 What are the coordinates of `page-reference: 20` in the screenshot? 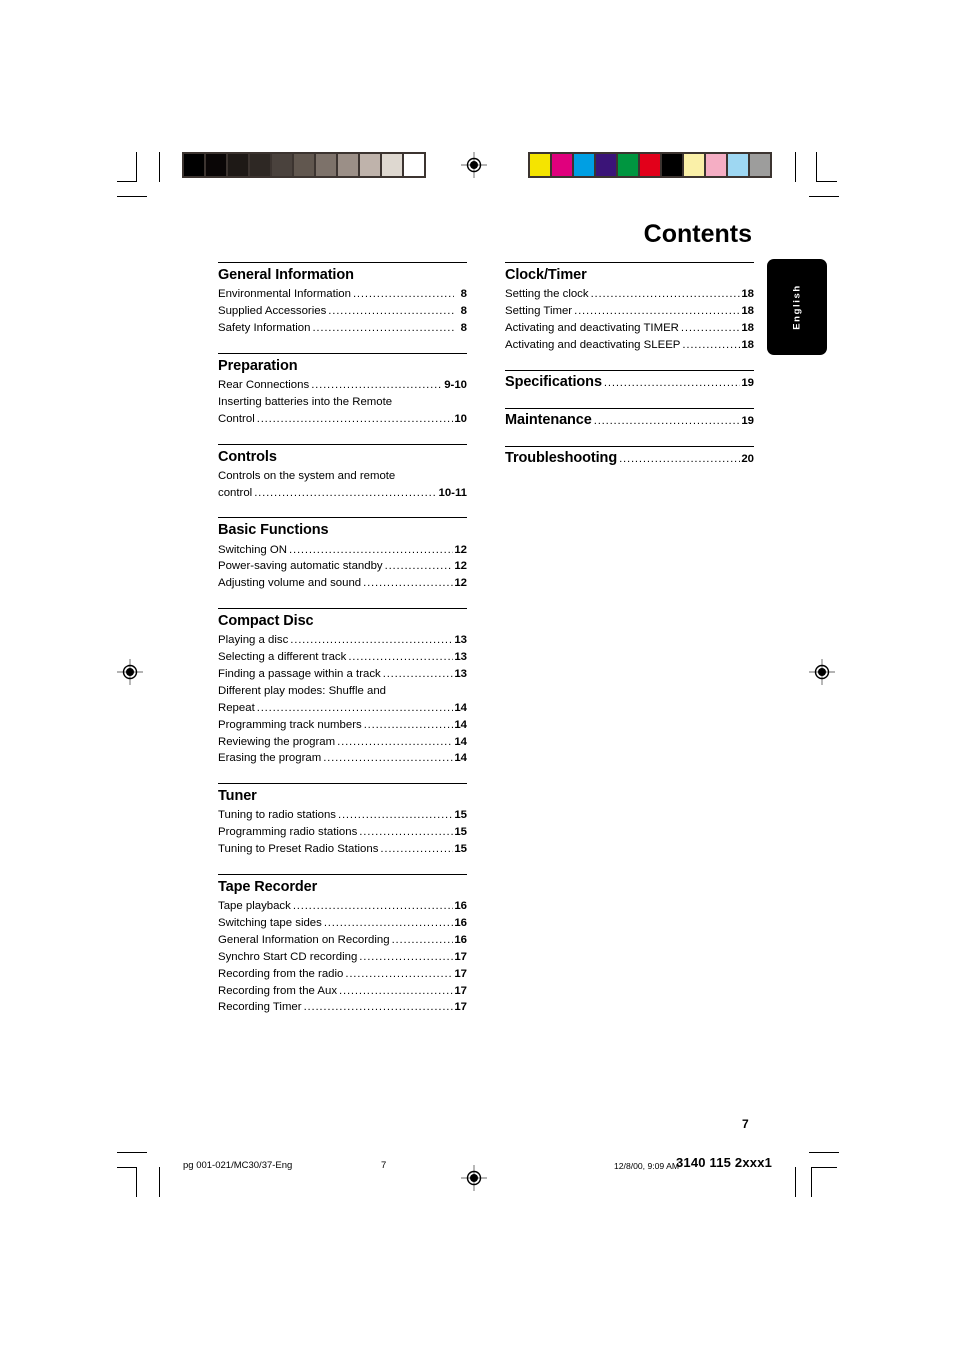 It's located at (747, 458).